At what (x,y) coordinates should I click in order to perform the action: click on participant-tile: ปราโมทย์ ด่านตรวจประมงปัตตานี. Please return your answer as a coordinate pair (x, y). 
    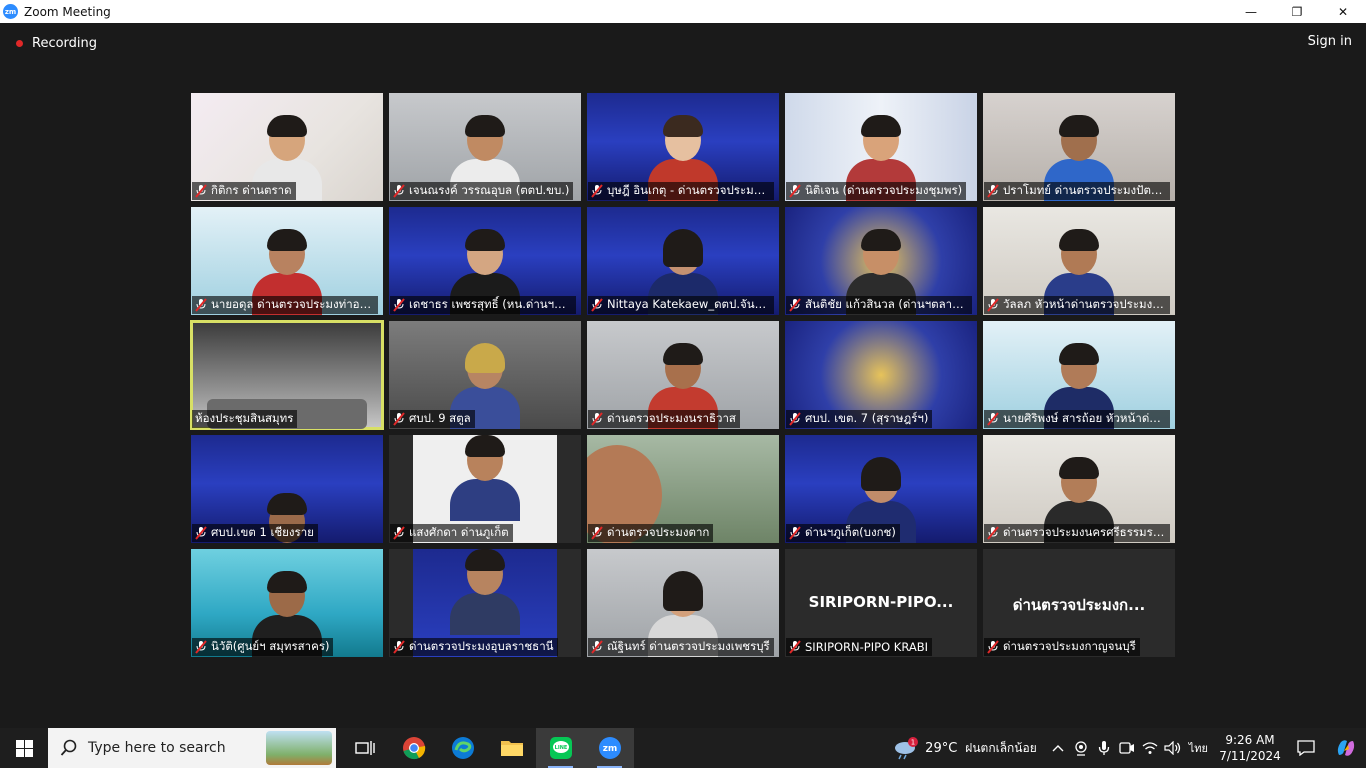
    Looking at the image, I should click on (1079, 147).